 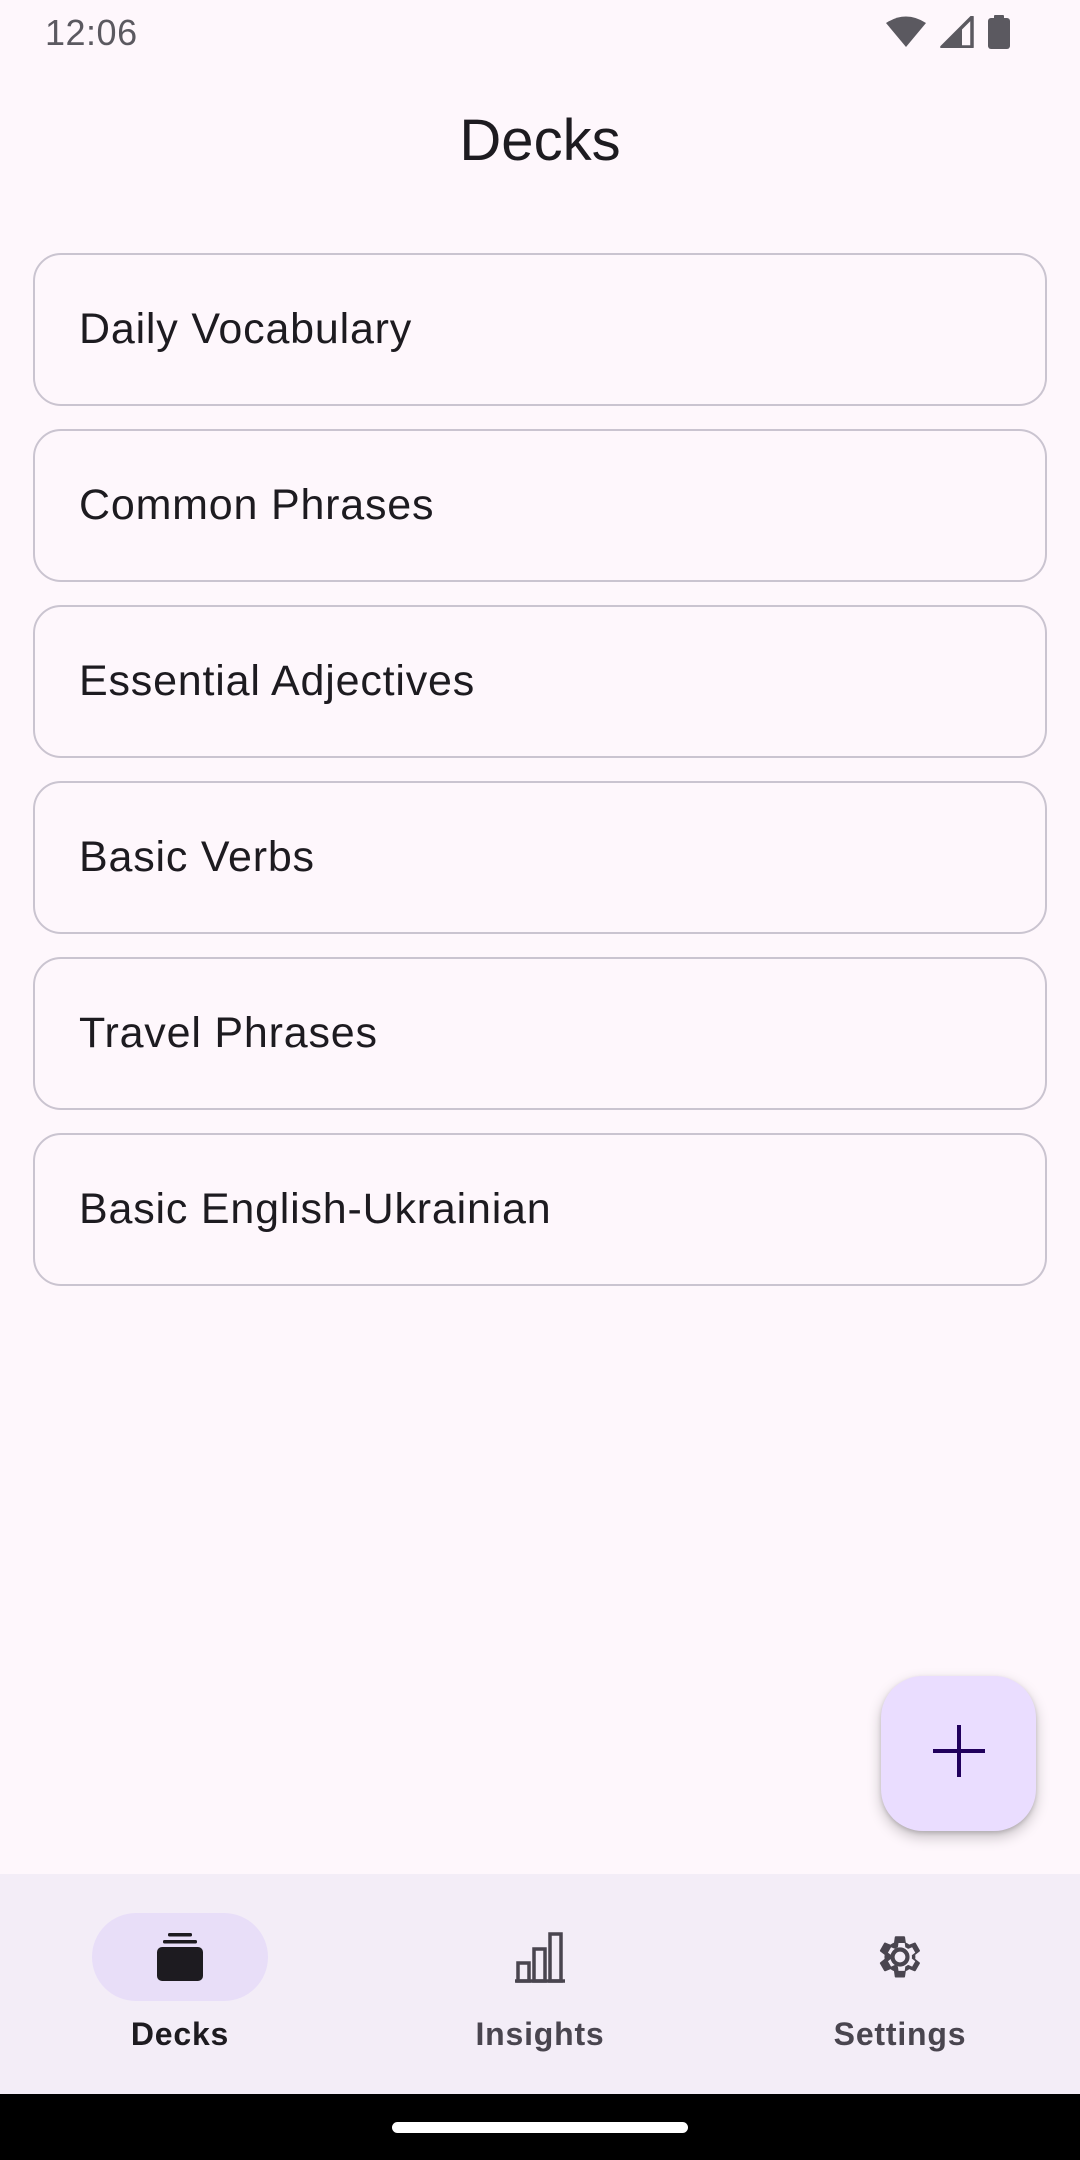 I want to click on status-icons, so click(x=948, y=32).